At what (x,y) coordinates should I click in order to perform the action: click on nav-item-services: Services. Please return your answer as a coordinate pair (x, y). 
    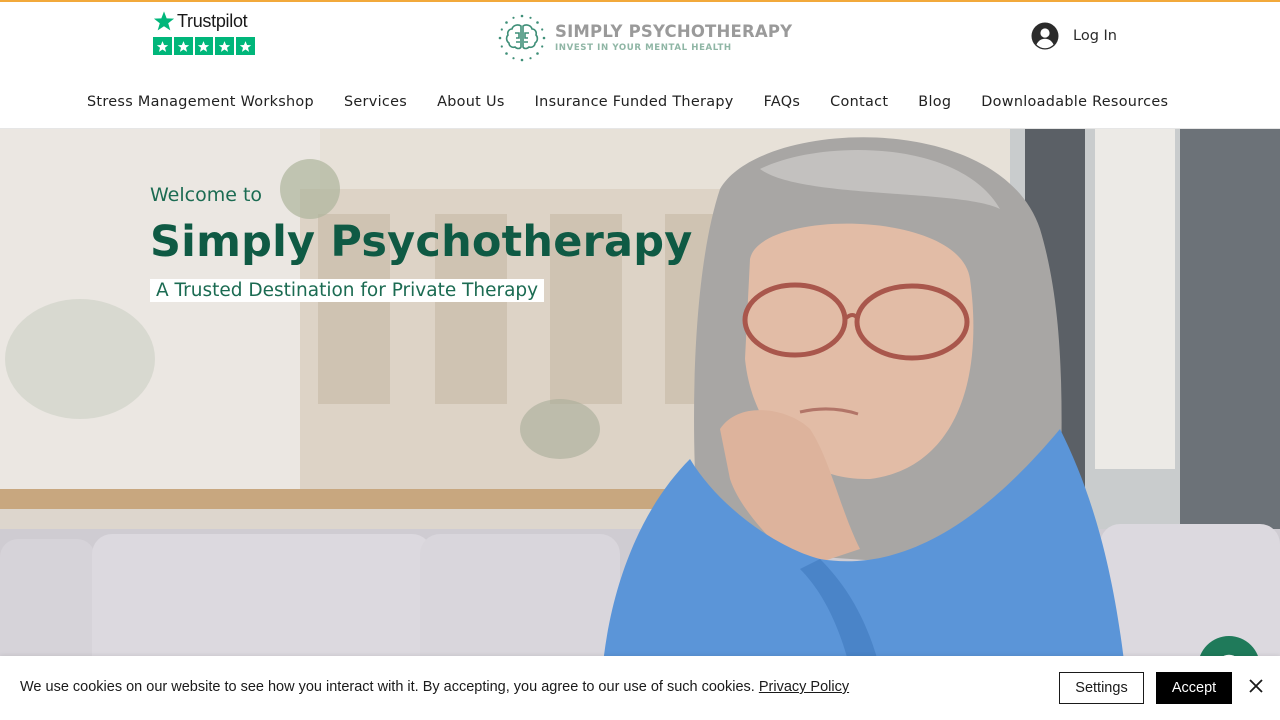
    Looking at the image, I should click on (375, 102).